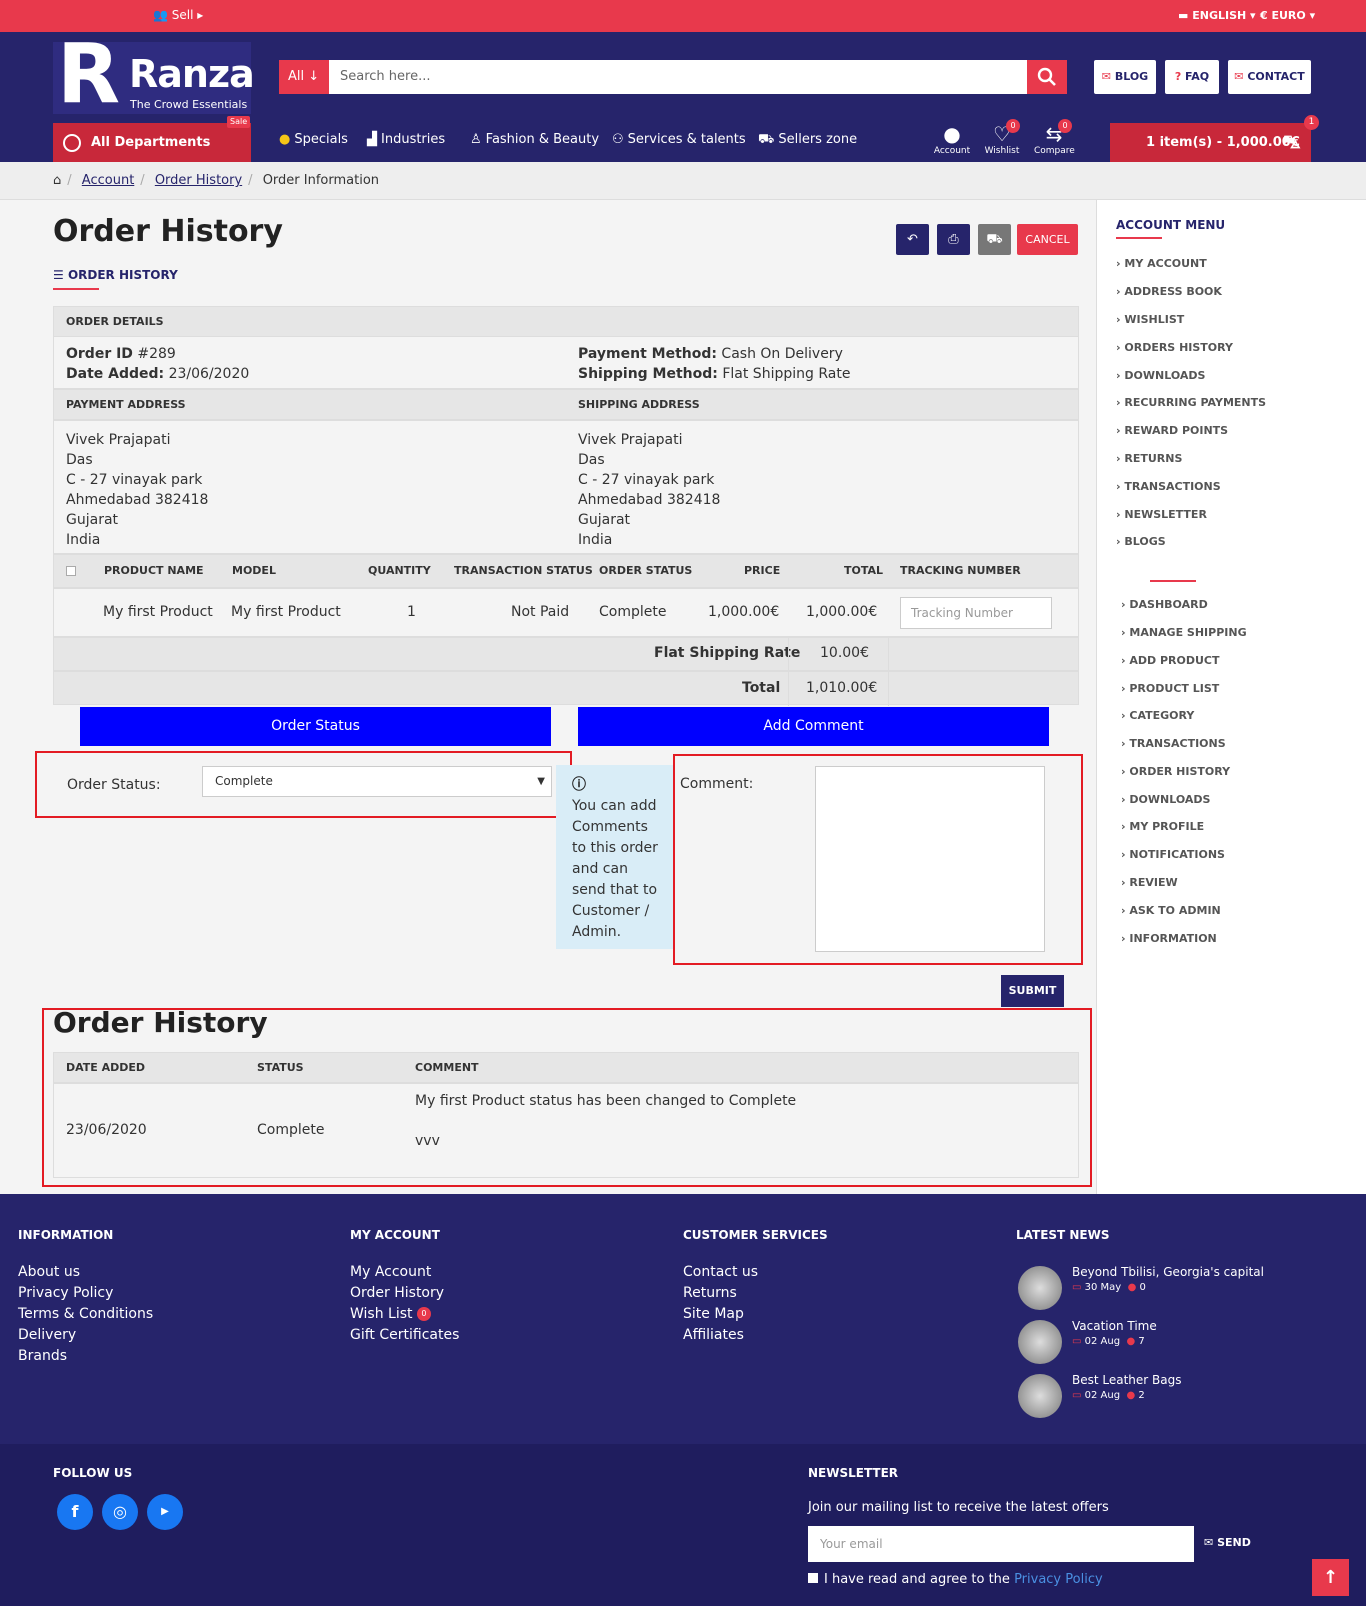 The width and height of the screenshot is (1366, 1606). I want to click on newsletter-send-button: ✉ SEND, so click(1227, 1542).